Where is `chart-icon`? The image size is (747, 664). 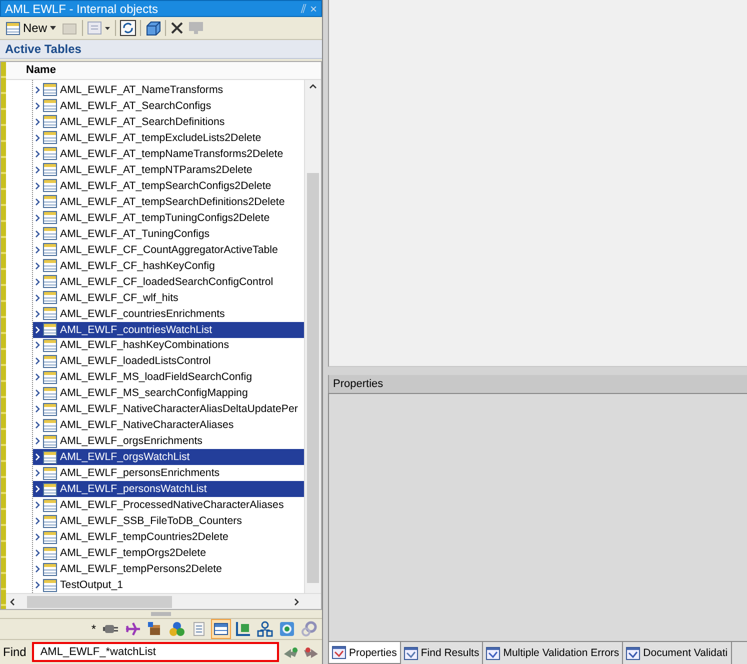
chart-icon is located at coordinates (243, 629).